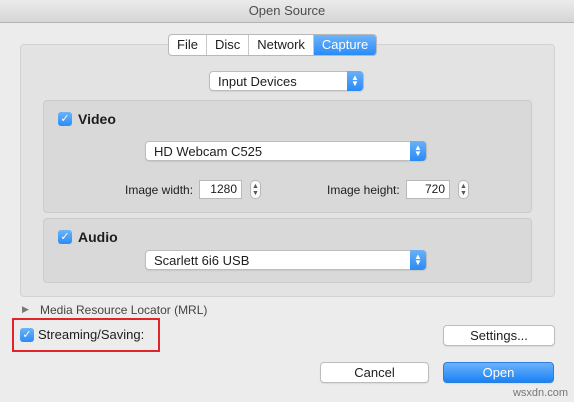  Describe the element at coordinates (345, 45) in the screenshot. I see `tab-capture: Capture` at that location.